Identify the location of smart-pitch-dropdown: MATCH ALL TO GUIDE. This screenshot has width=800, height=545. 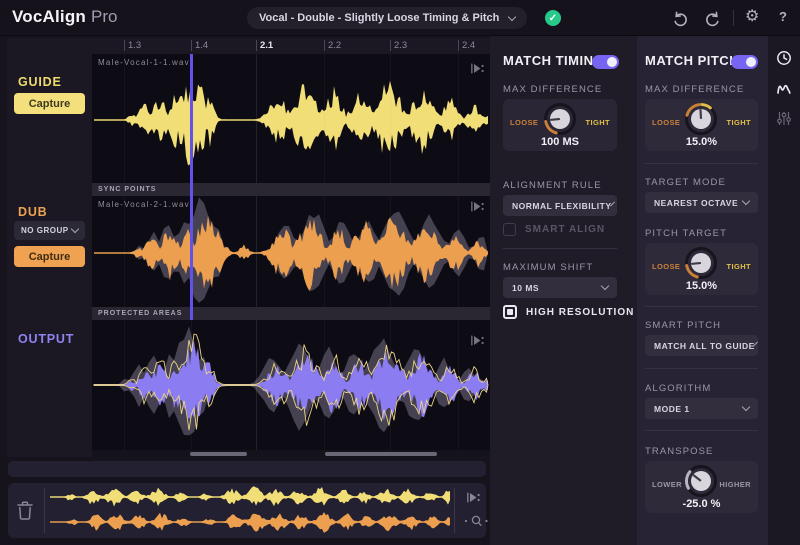
(701, 345).